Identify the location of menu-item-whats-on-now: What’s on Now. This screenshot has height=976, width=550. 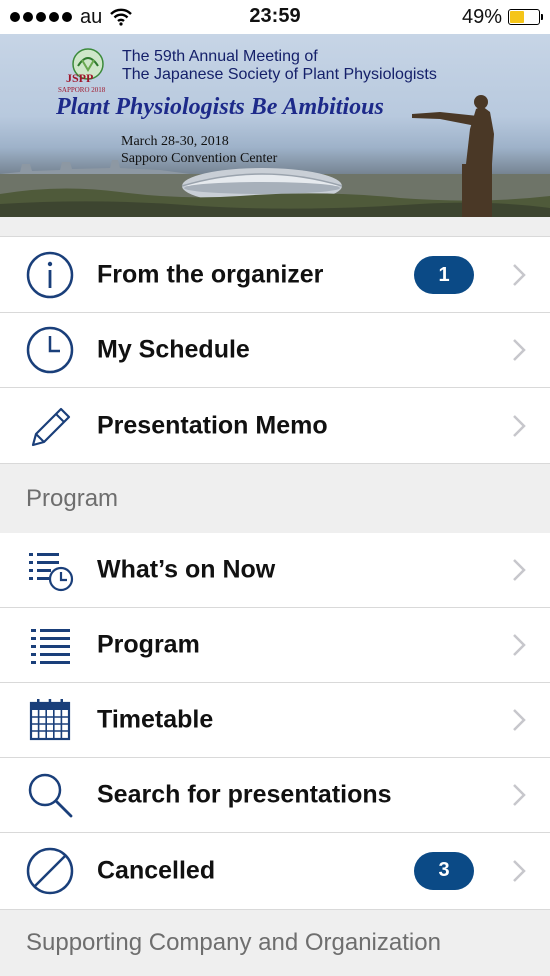
(275, 570).